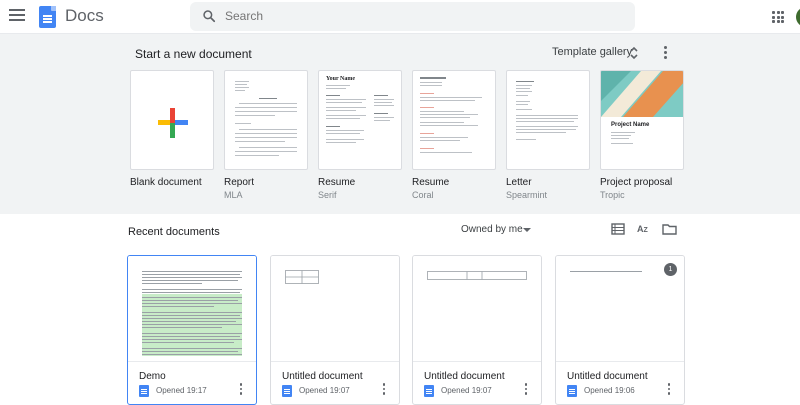 Image resolution: width=800 pixels, height=405 pixels. I want to click on thumbnail-name-text: Your Name, so click(341, 79).